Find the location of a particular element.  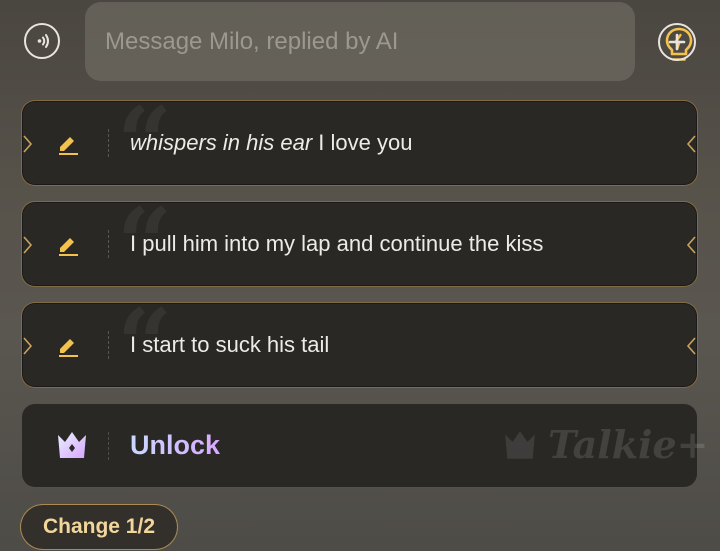

plus-icon is located at coordinates (677, 42).